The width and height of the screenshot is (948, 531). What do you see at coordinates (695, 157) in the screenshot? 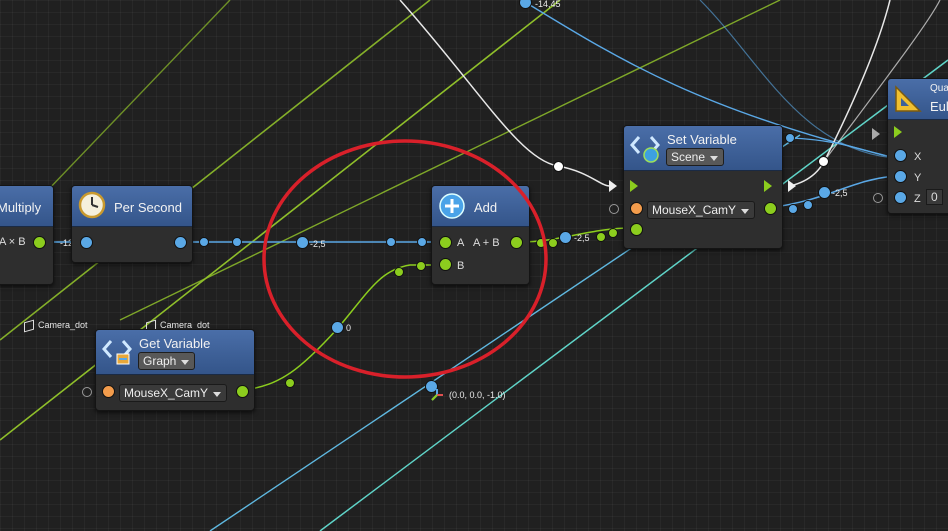
I see `set-variable-scope-dropdown: Scene` at bounding box center [695, 157].